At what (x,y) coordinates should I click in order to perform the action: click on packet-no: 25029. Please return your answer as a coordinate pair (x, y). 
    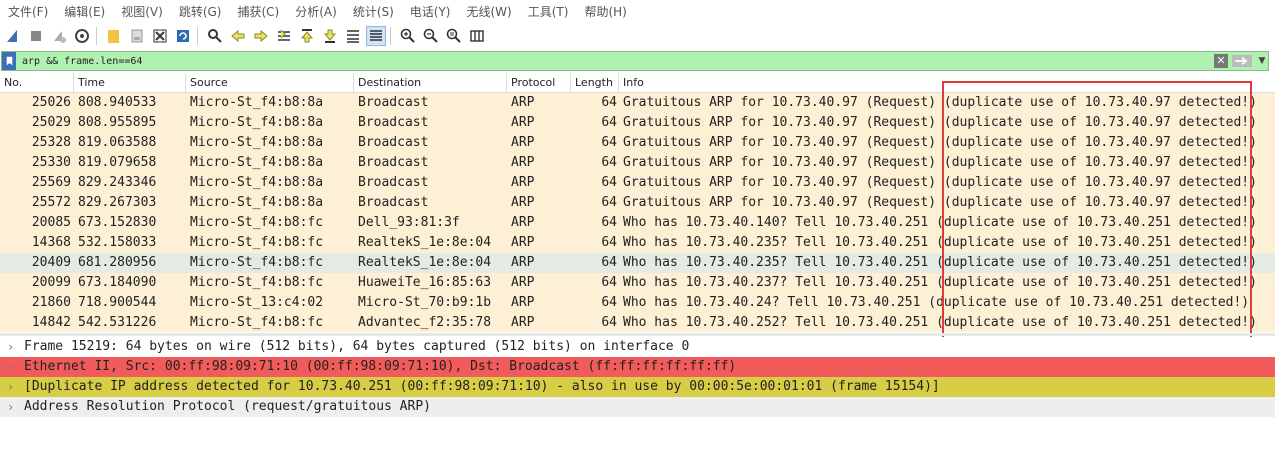
    Looking at the image, I should click on (51, 122).